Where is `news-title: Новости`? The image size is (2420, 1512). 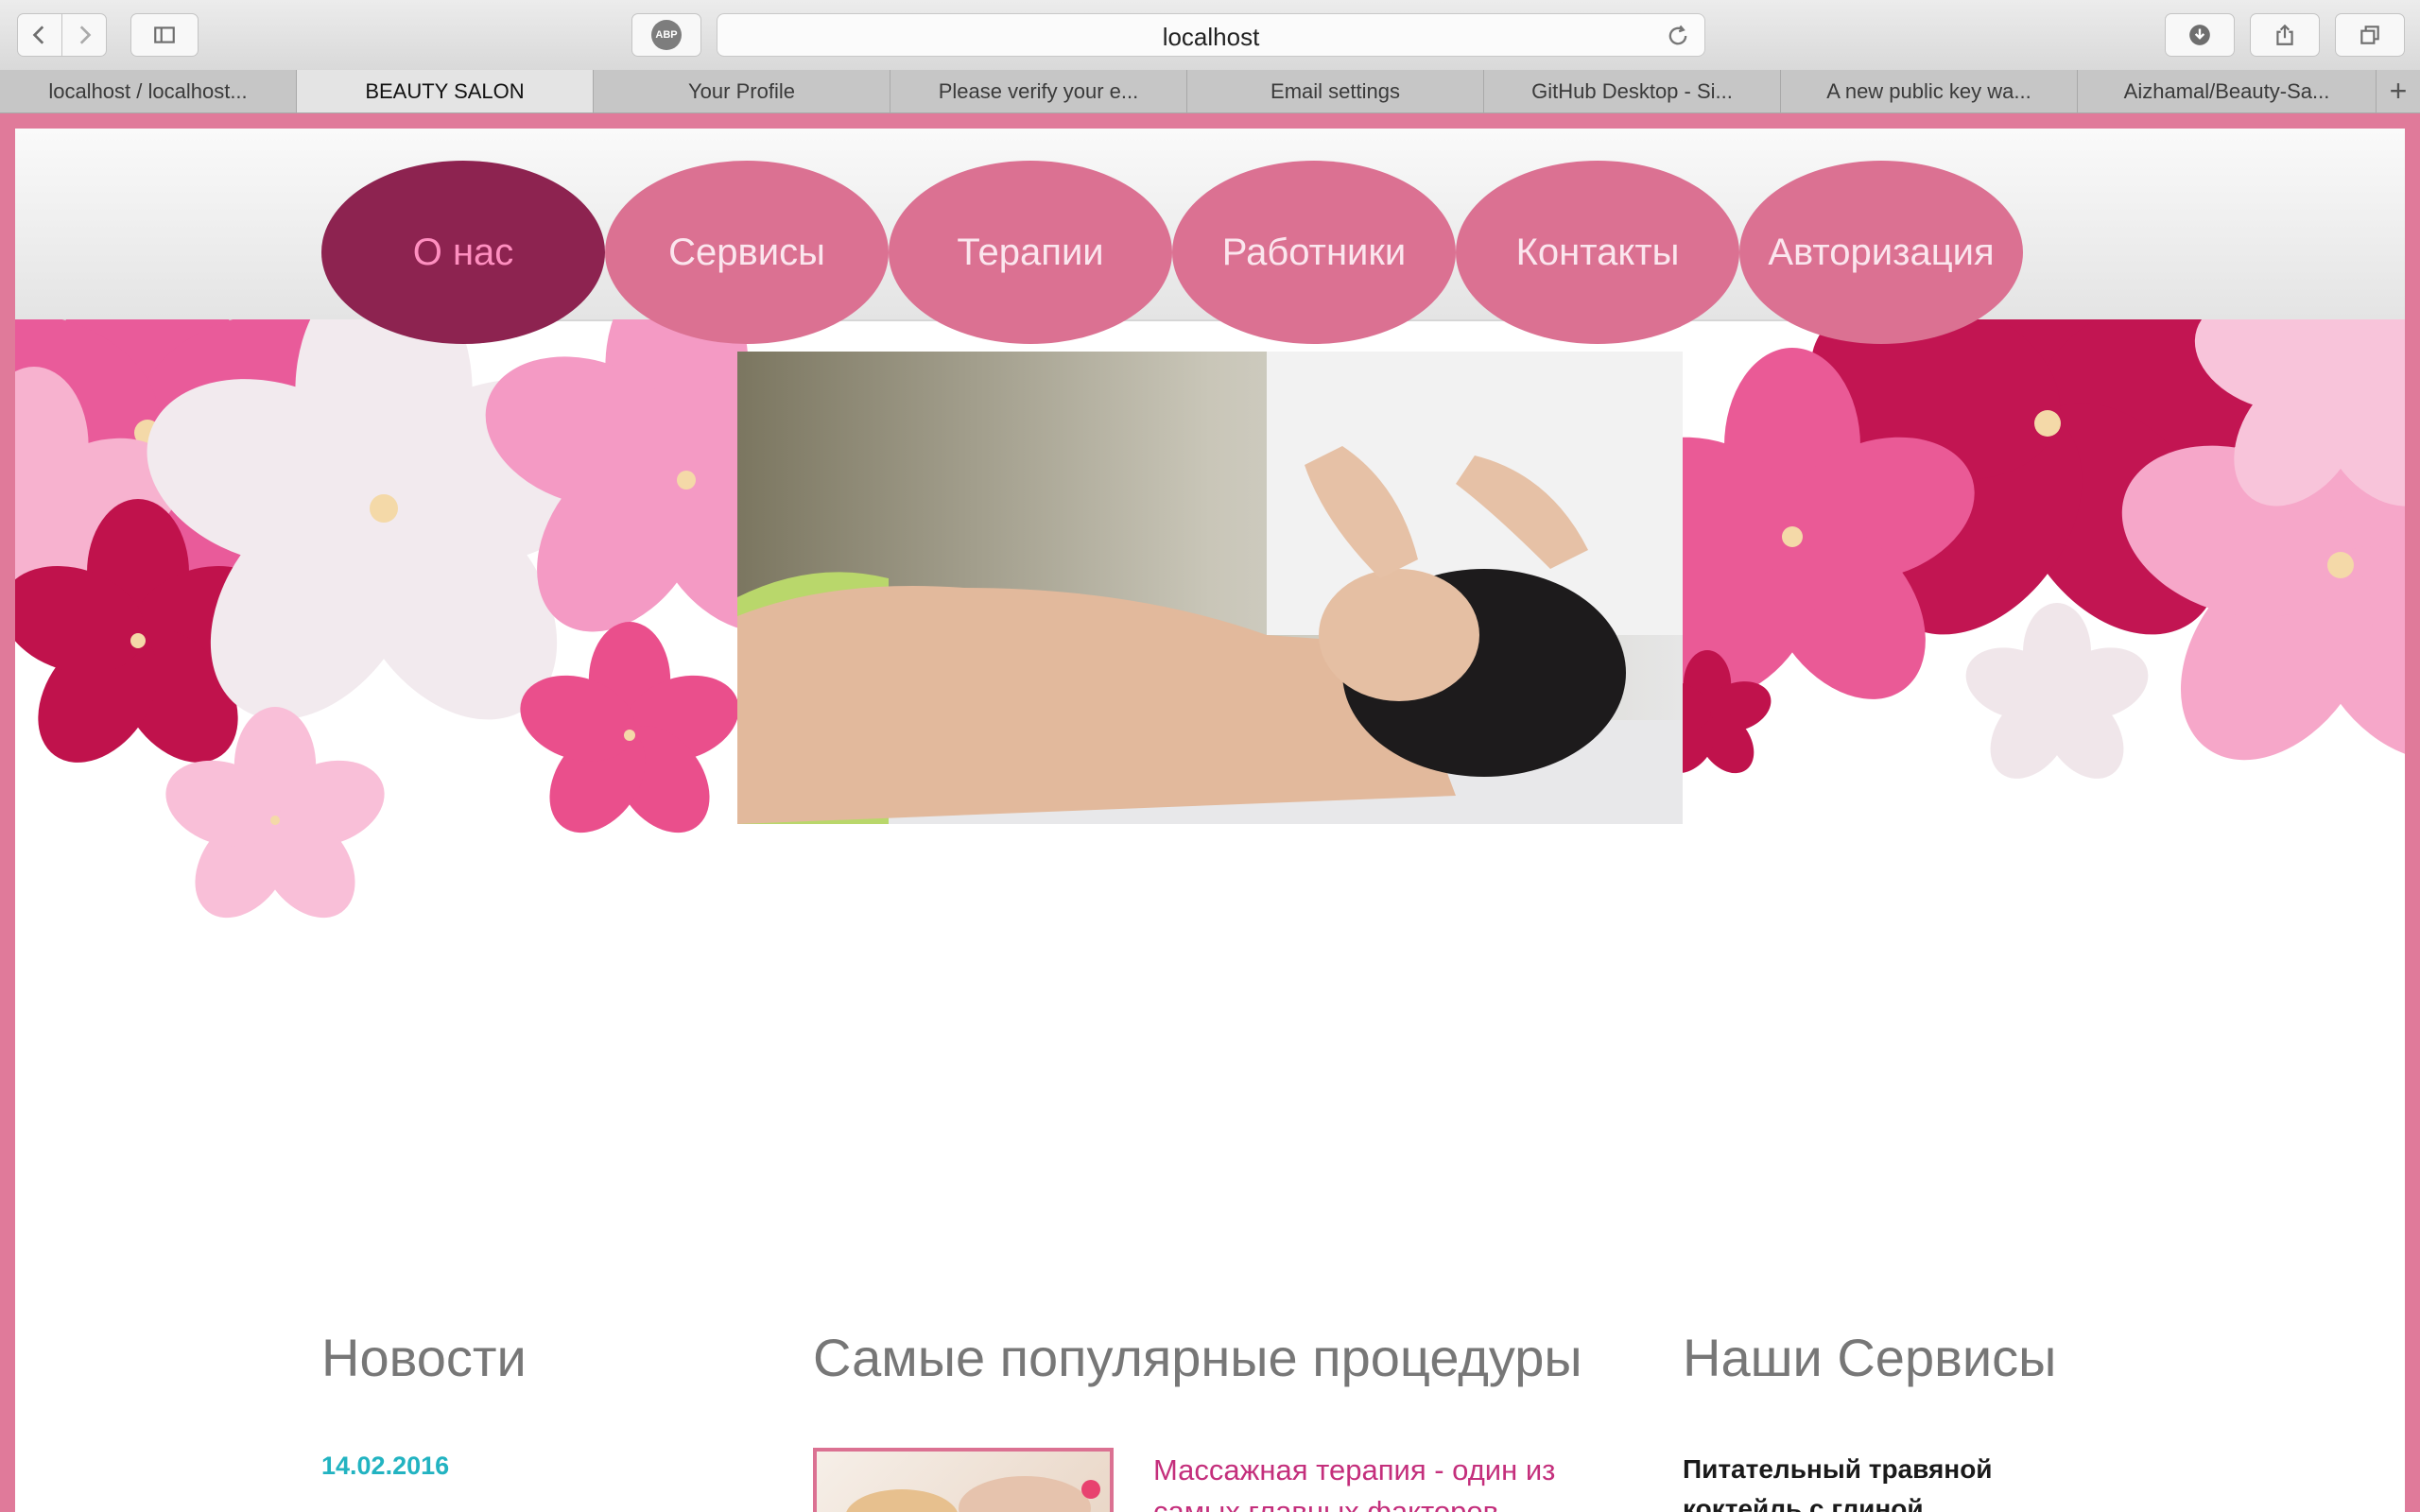
news-title: Новости is located at coordinates (424, 1357).